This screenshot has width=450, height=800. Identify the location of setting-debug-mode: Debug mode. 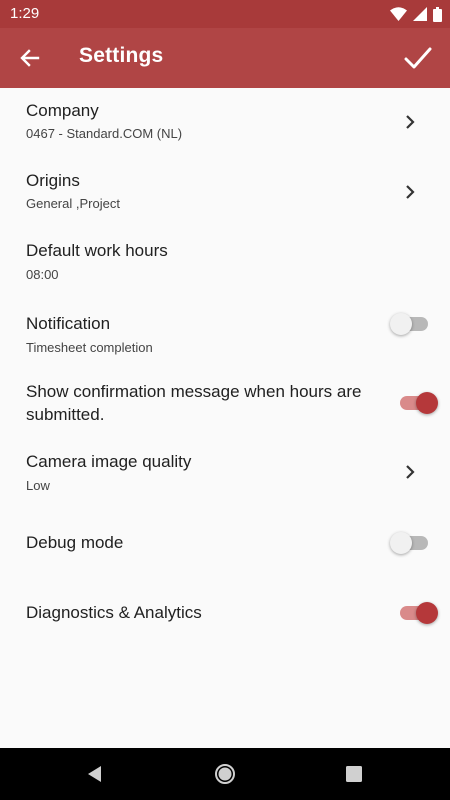
(225, 547).